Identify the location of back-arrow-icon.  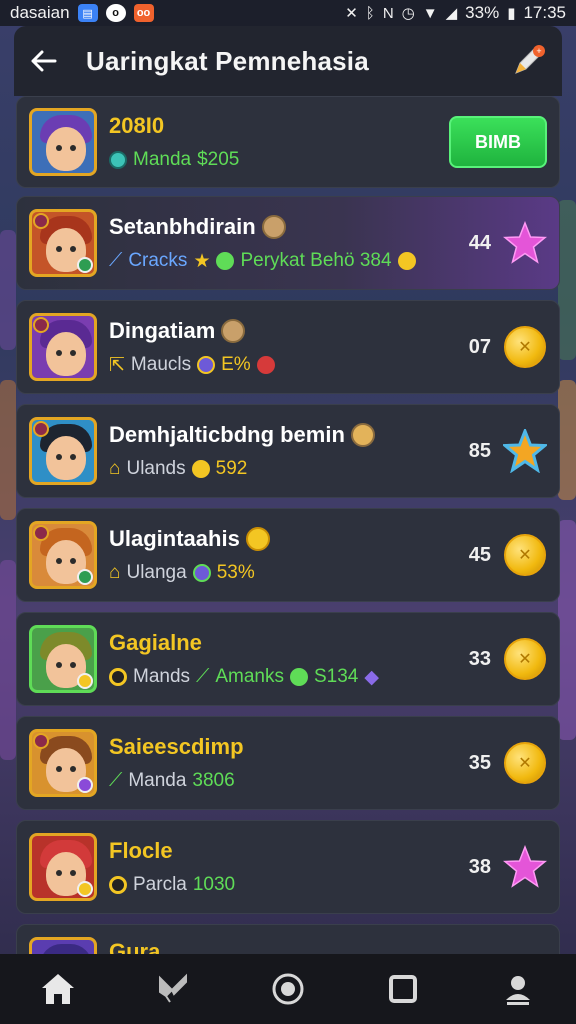
(44, 61).